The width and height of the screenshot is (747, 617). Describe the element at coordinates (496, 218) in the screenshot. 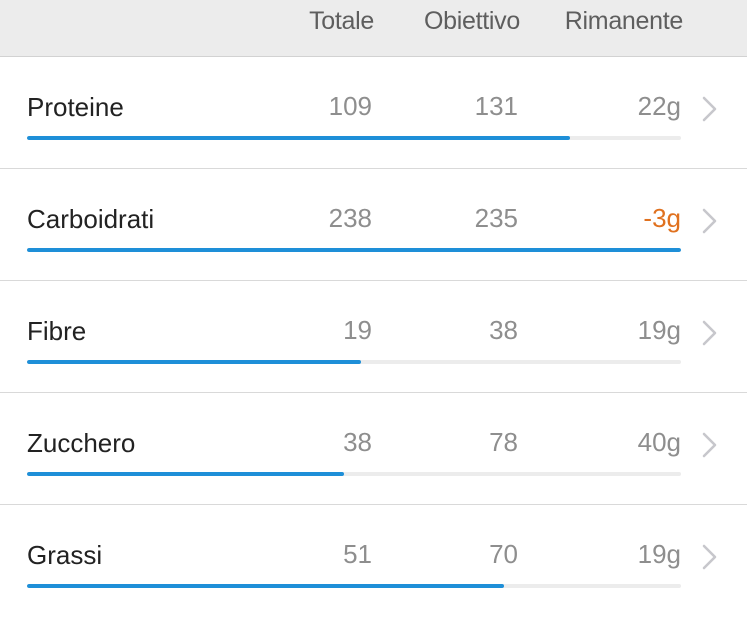

I see `nutrient-goal: 235` at that location.